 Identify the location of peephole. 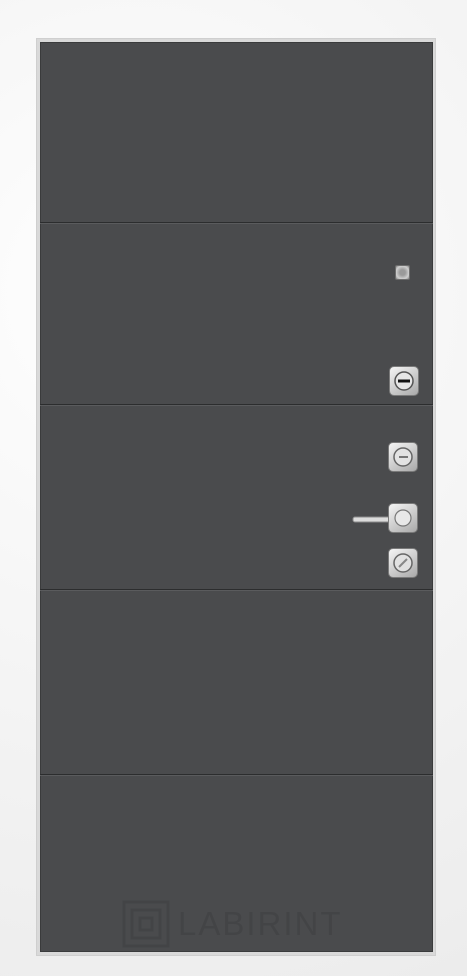
(402, 272).